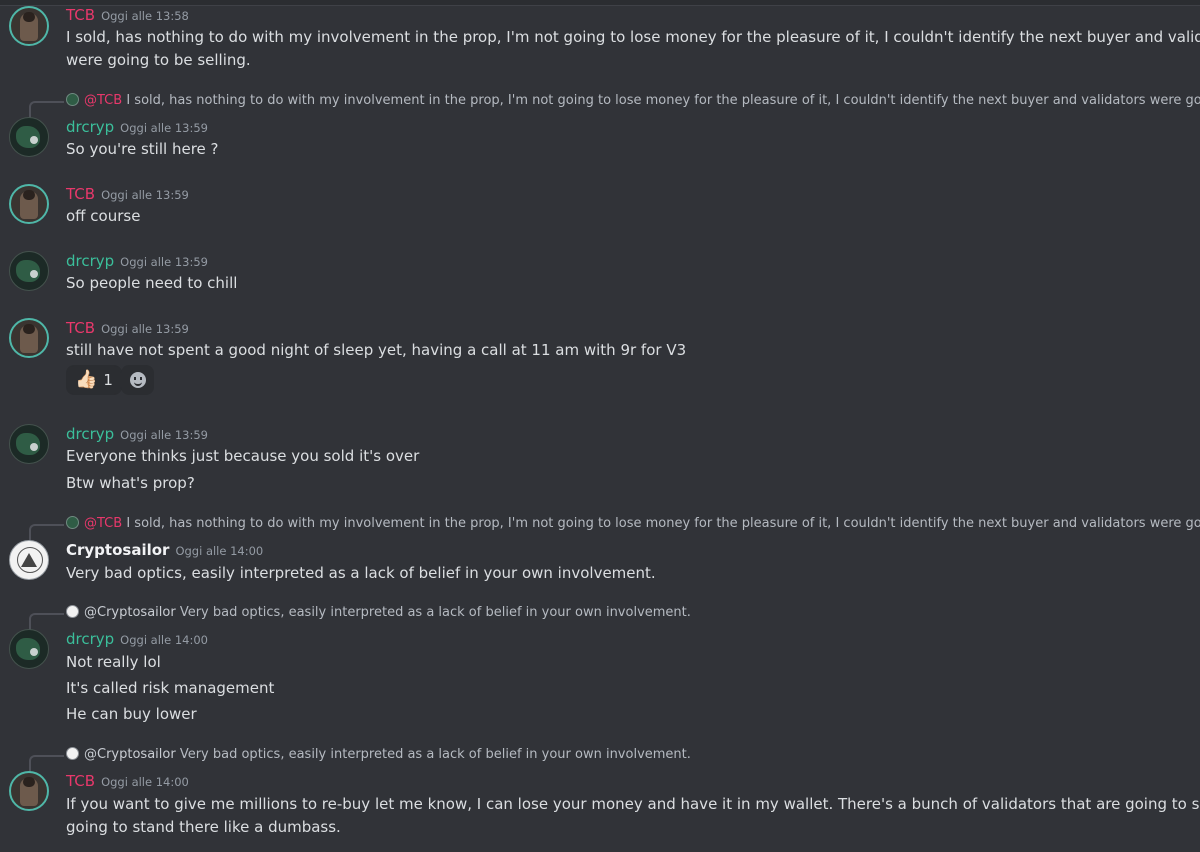 Image resolution: width=1200 pixels, height=852 pixels. I want to click on message-text: It's called risk management, so click(170, 688).